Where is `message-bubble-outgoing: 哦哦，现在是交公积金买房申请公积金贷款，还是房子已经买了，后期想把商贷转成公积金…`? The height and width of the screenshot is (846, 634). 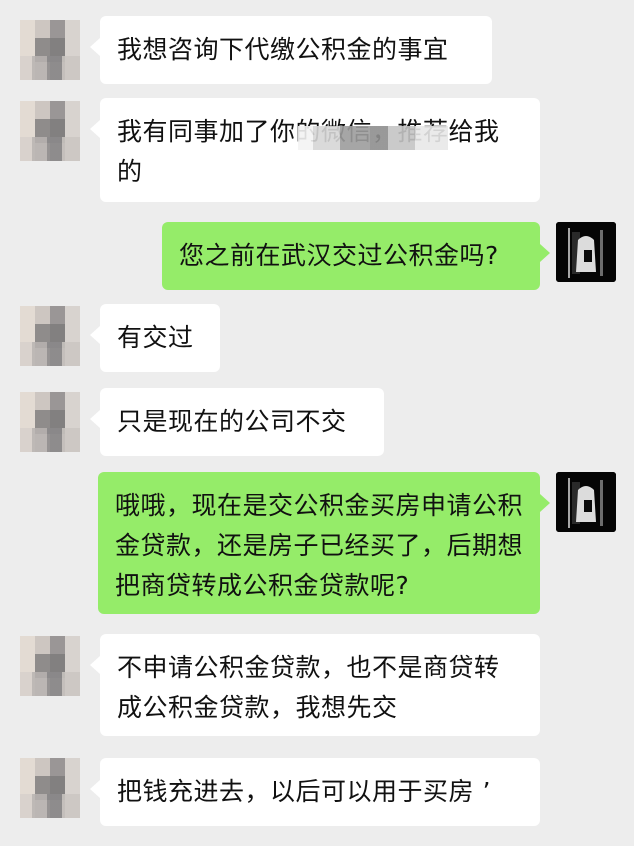 message-bubble-outgoing: 哦哦，现在是交公积金买房申请公积金贷款，还是房子已经买了，后期想把商贷转成公积金… is located at coordinates (324, 543).